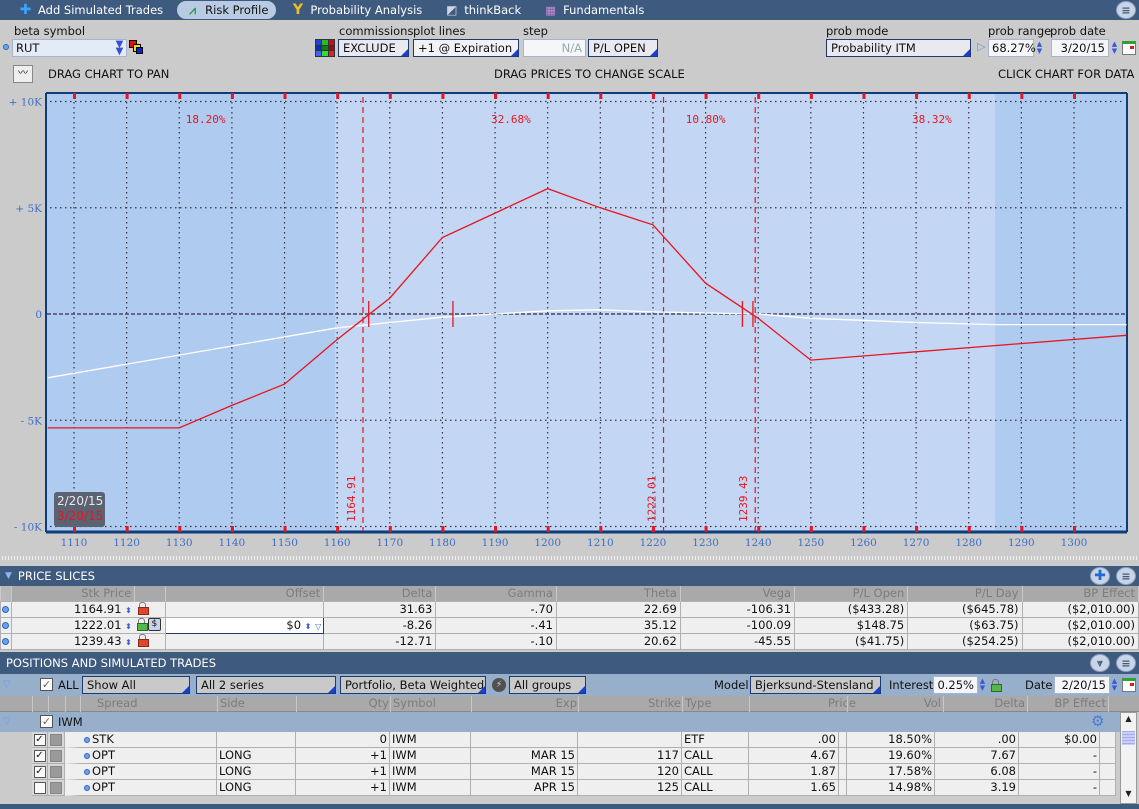  What do you see at coordinates (244, 625) in the screenshot?
I see `offset-input: $0 ⬍ ▽` at bounding box center [244, 625].